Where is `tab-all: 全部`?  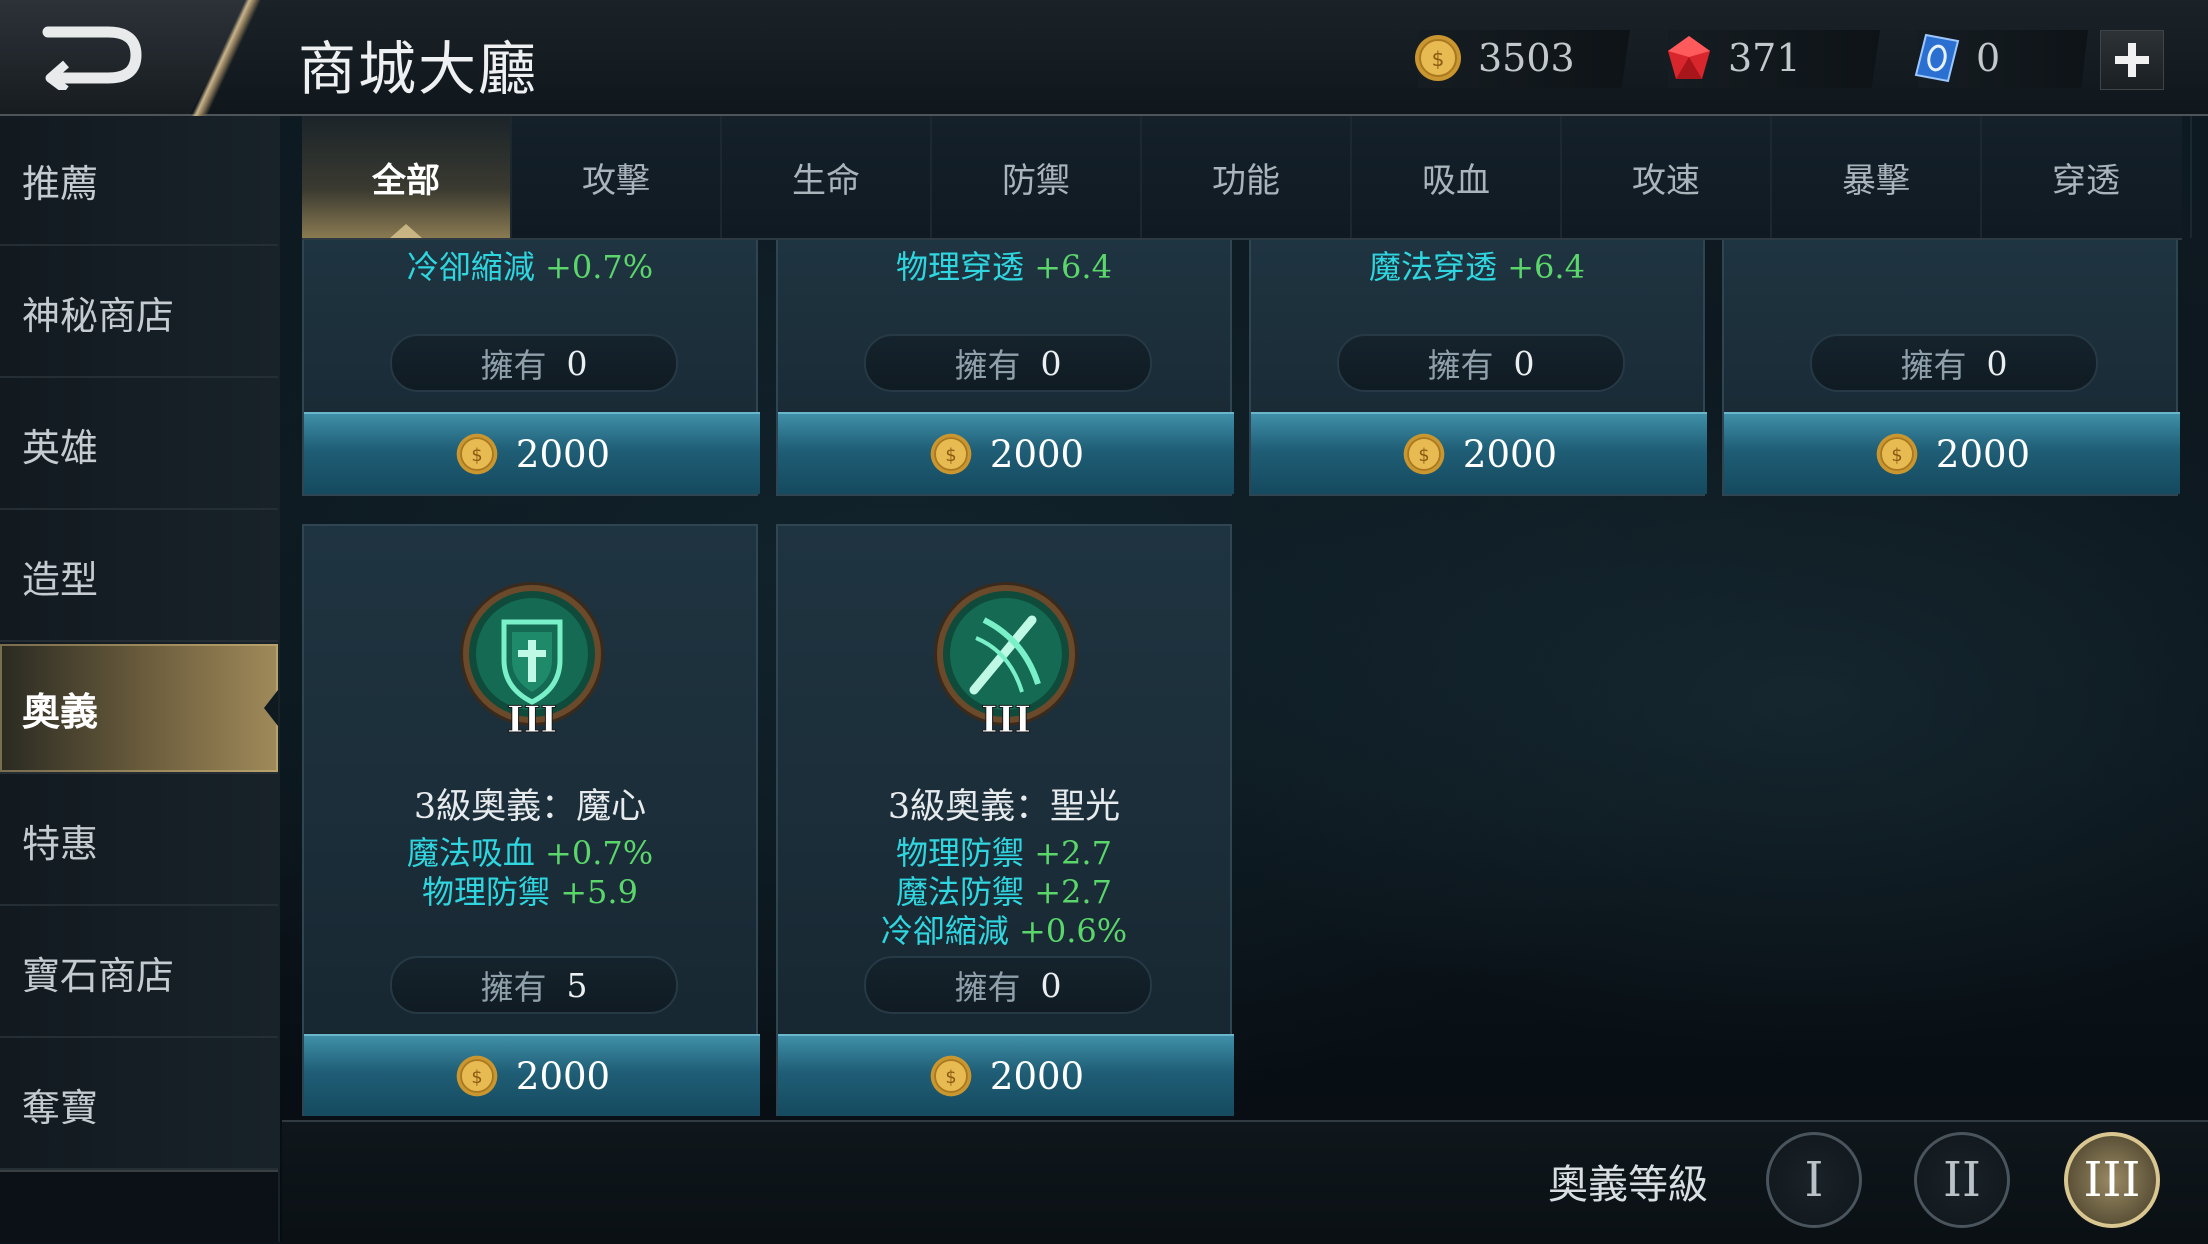
tab-all: 全部 is located at coordinates (407, 177).